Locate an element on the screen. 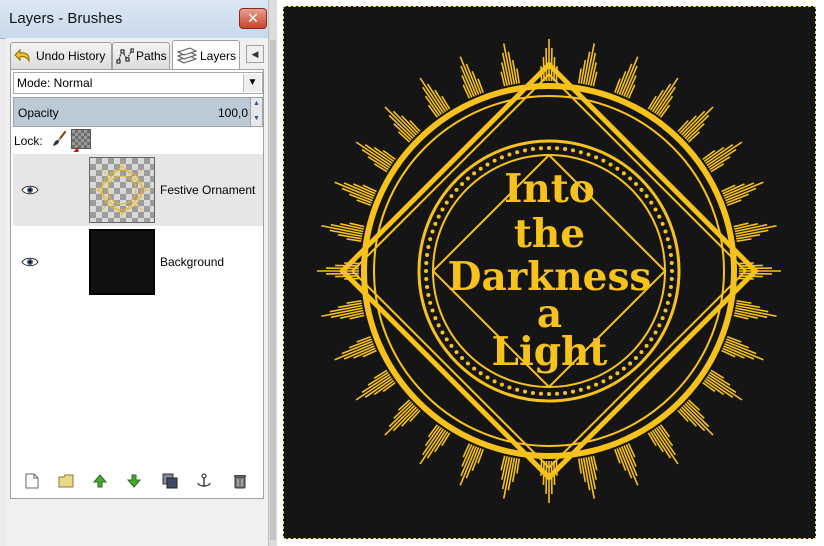  layer-row-background: Background is located at coordinates (138, 262).